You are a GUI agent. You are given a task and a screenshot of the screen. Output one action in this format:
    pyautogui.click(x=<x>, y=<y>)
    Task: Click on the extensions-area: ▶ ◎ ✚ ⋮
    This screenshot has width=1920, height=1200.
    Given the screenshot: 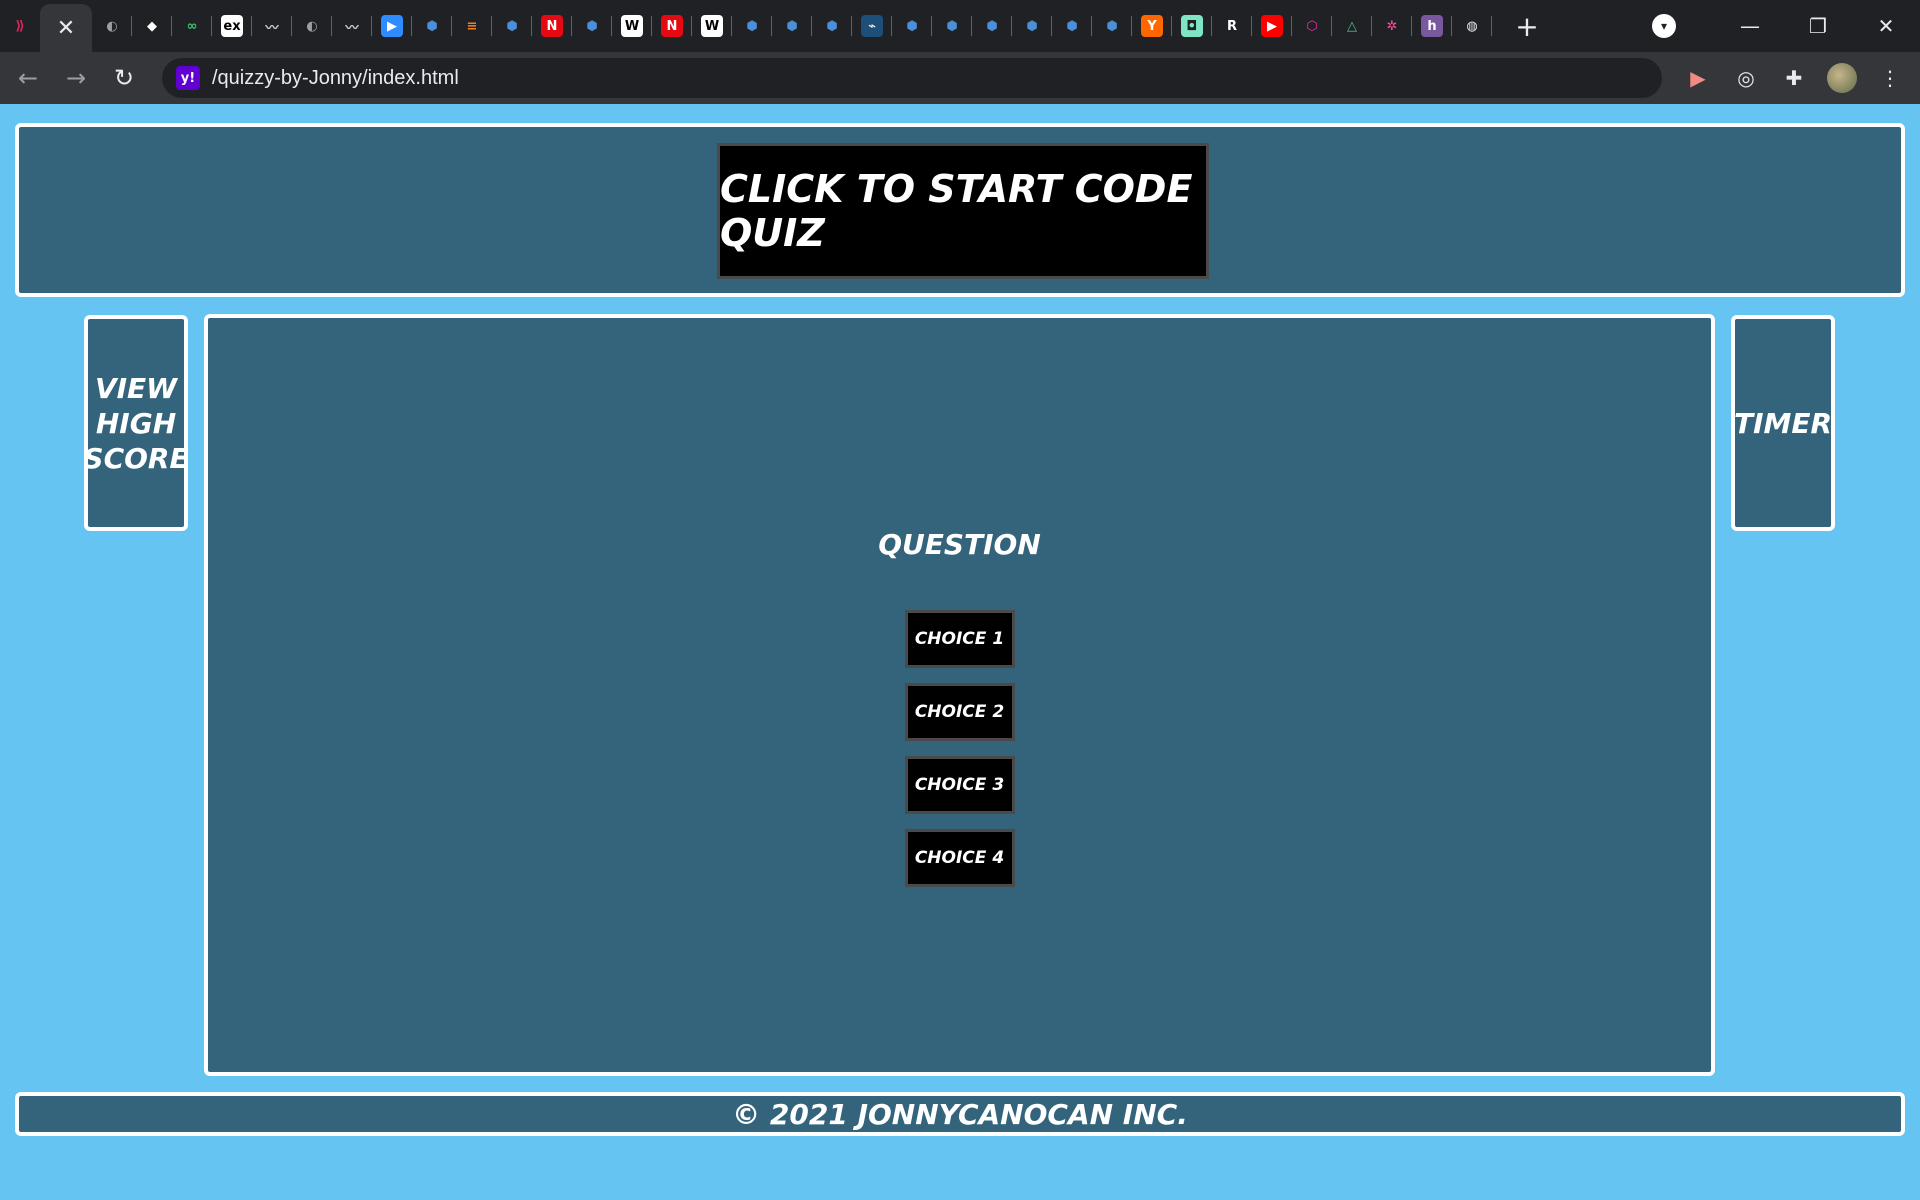 What is the action you would take?
    pyautogui.click(x=1790, y=78)
    